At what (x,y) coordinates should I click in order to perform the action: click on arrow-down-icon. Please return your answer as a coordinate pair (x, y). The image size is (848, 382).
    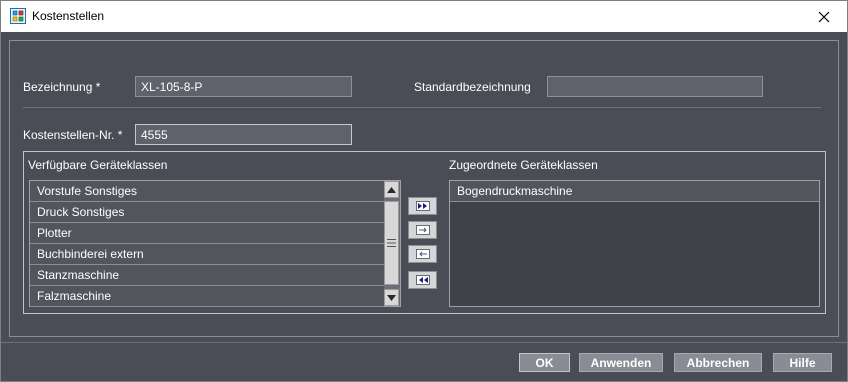
    Looking at the image, I should click on (391, 297).